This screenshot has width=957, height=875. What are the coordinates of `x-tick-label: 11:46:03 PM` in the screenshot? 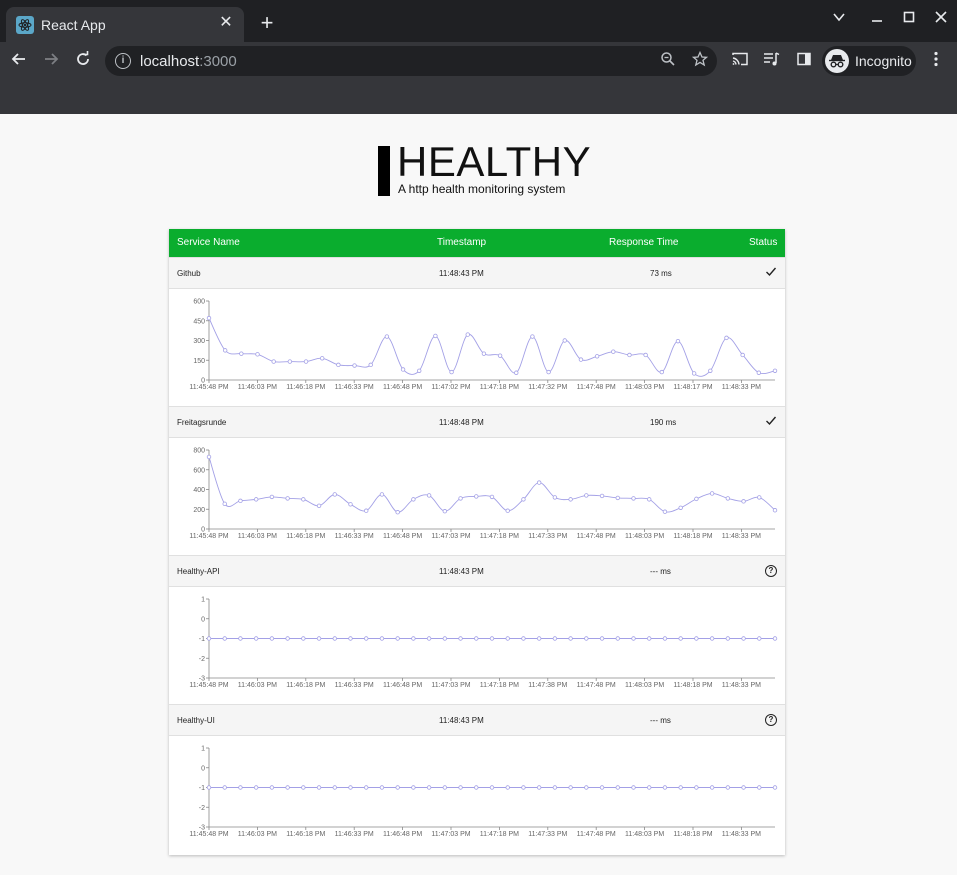 It's located at (257, 387).